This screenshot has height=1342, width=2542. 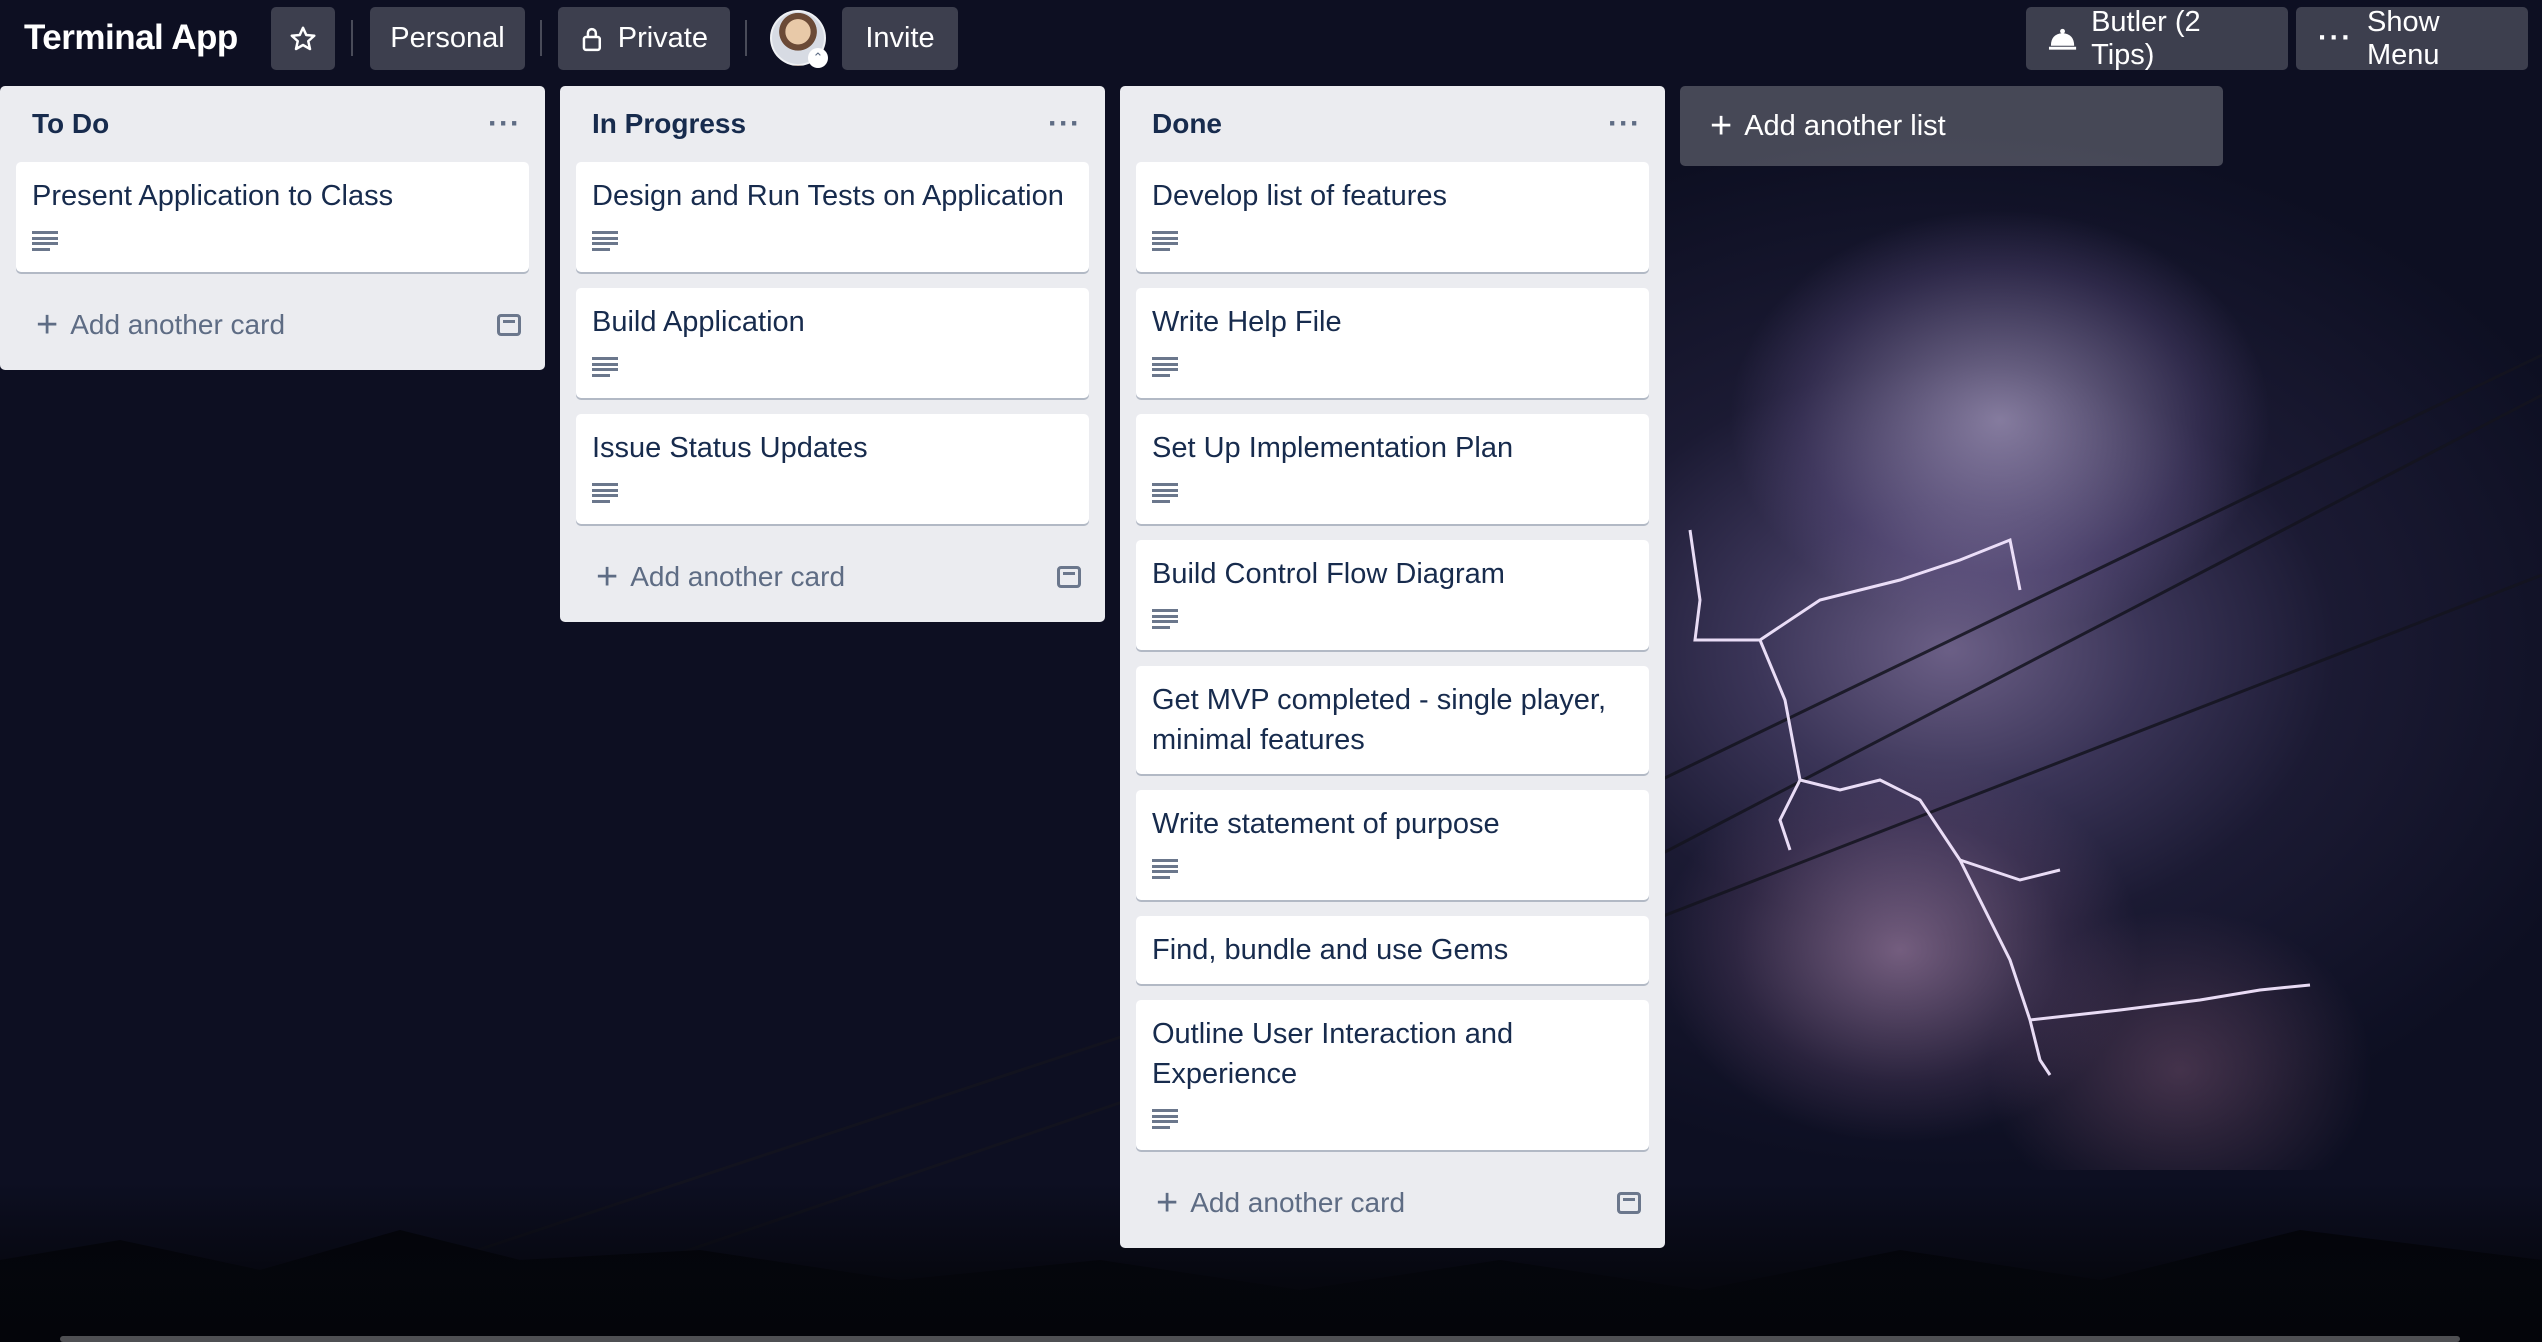 What do you see at coordinates (1392, 845) in the screenshot?
I see `card: Write statement of purpose` at bounding box center [1392, 845].